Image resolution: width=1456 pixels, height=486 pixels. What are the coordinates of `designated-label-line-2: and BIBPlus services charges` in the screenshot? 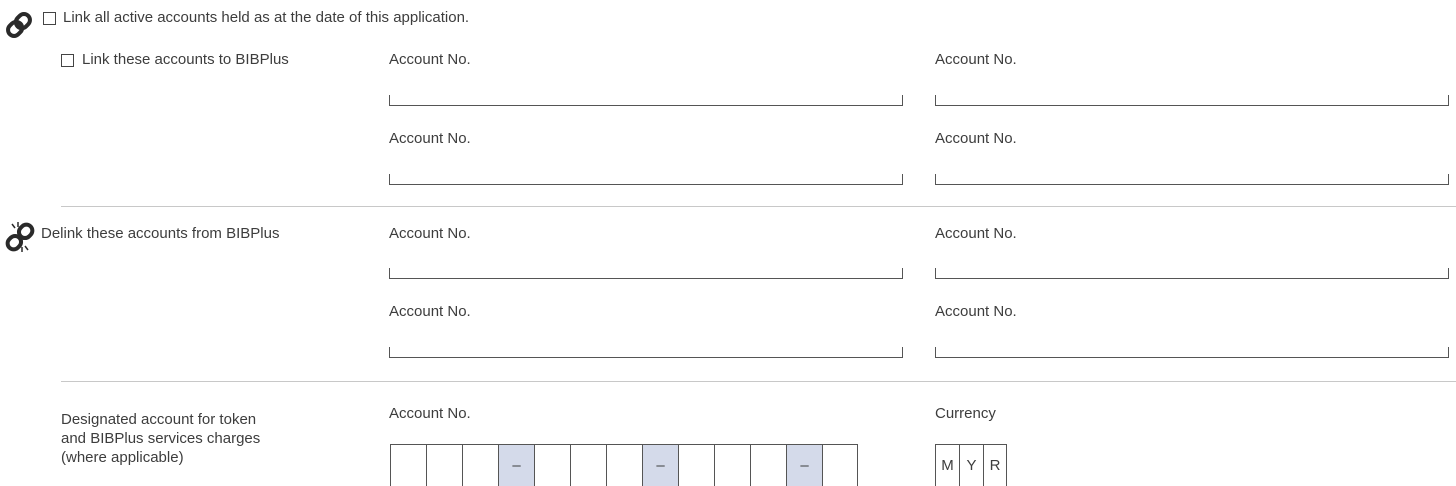 It's located at (161, 438).